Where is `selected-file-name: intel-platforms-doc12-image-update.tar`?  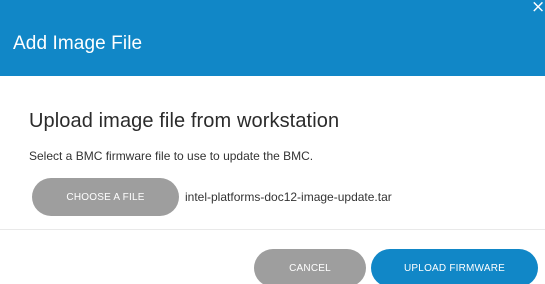 selected-file-name: intel-platforms-doc12-image-update.tar is located at coordinates (288, 197).